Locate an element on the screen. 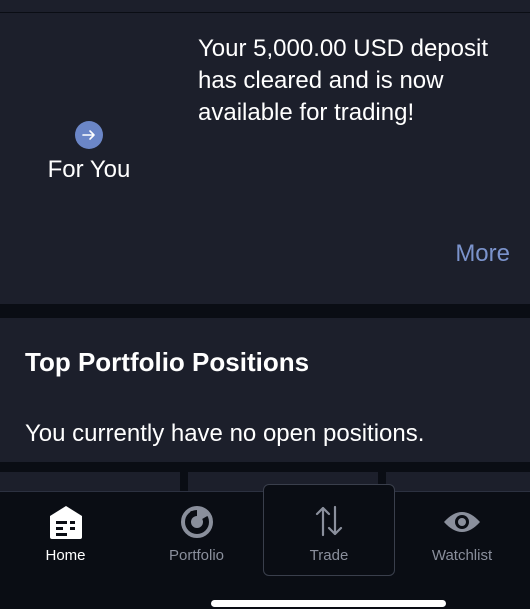  portfolio-icon is located at coordinates (197, 522).